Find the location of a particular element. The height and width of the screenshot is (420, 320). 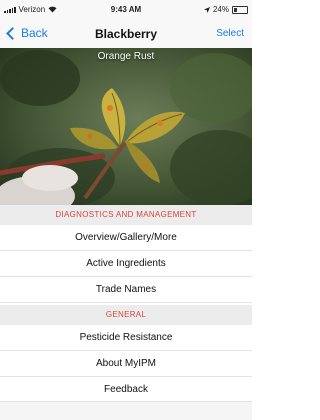

status-bar: Verizon 9:43 AM 24% is located at coordinates (126, 10).